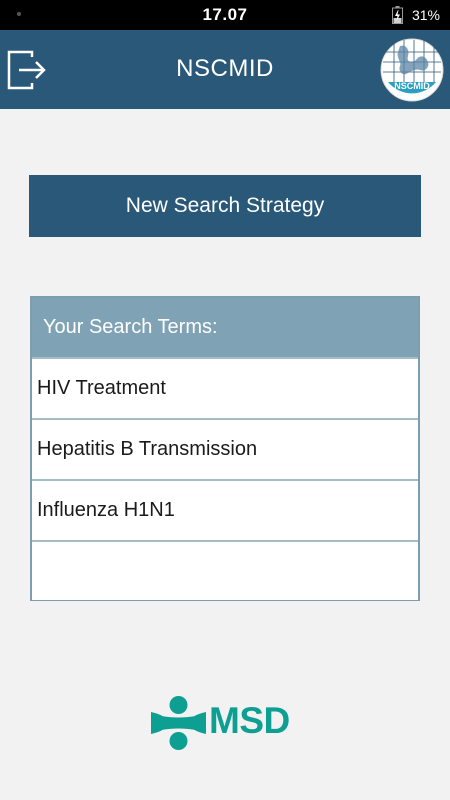 This screenshot has height=800, width=450. What do you see at coordinates (178, 723) in the screenshot?
I see `msd-mark-icon` at bounding box center [178, 723].